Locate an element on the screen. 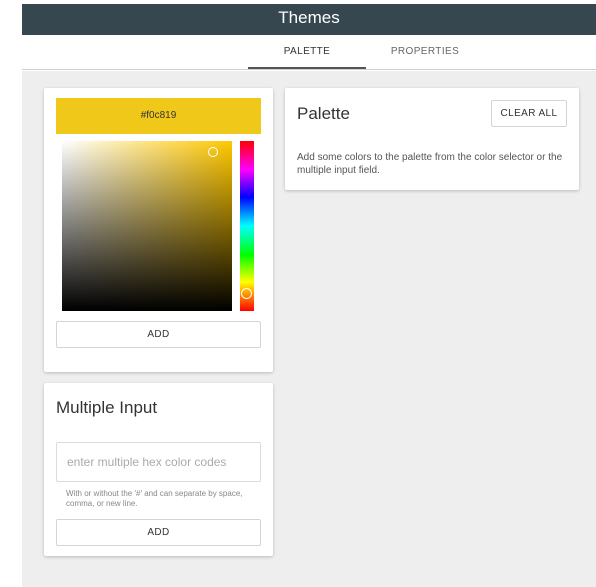 Image resolution: width=596 pixels, height=587 pixels. hue-handle is located at coordinates (246, 293).